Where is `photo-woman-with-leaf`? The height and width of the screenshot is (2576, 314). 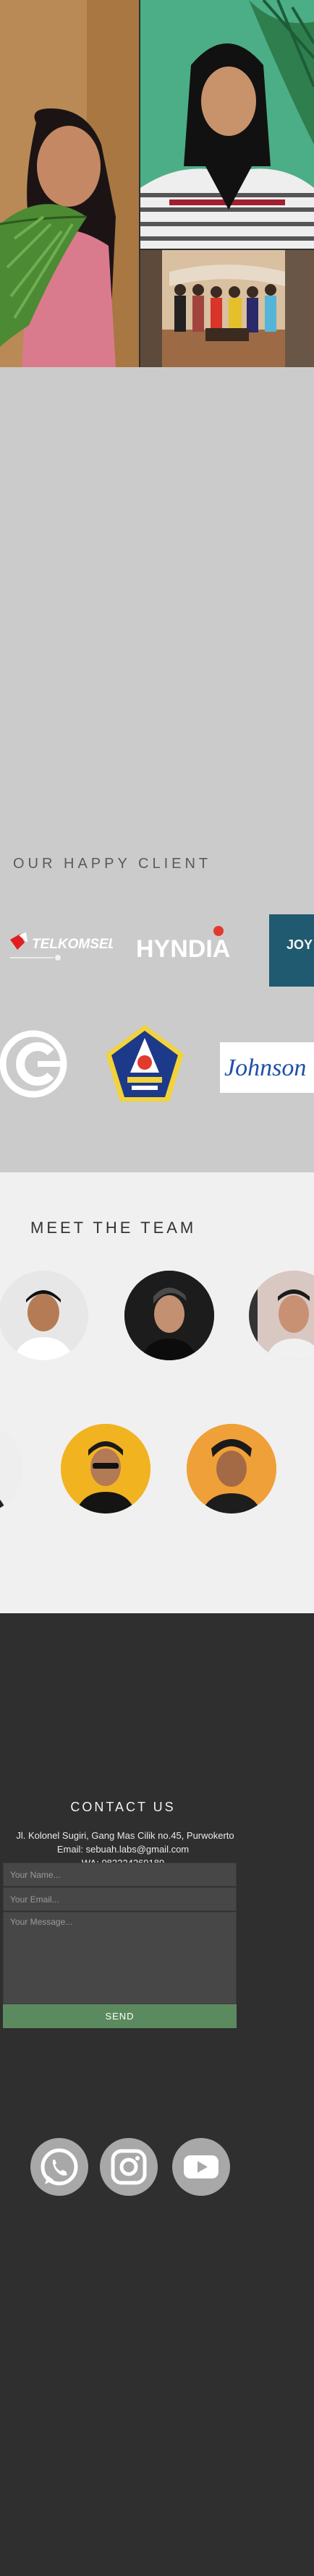
photo-woman-with-leaf is located at coordinates (69, 184).